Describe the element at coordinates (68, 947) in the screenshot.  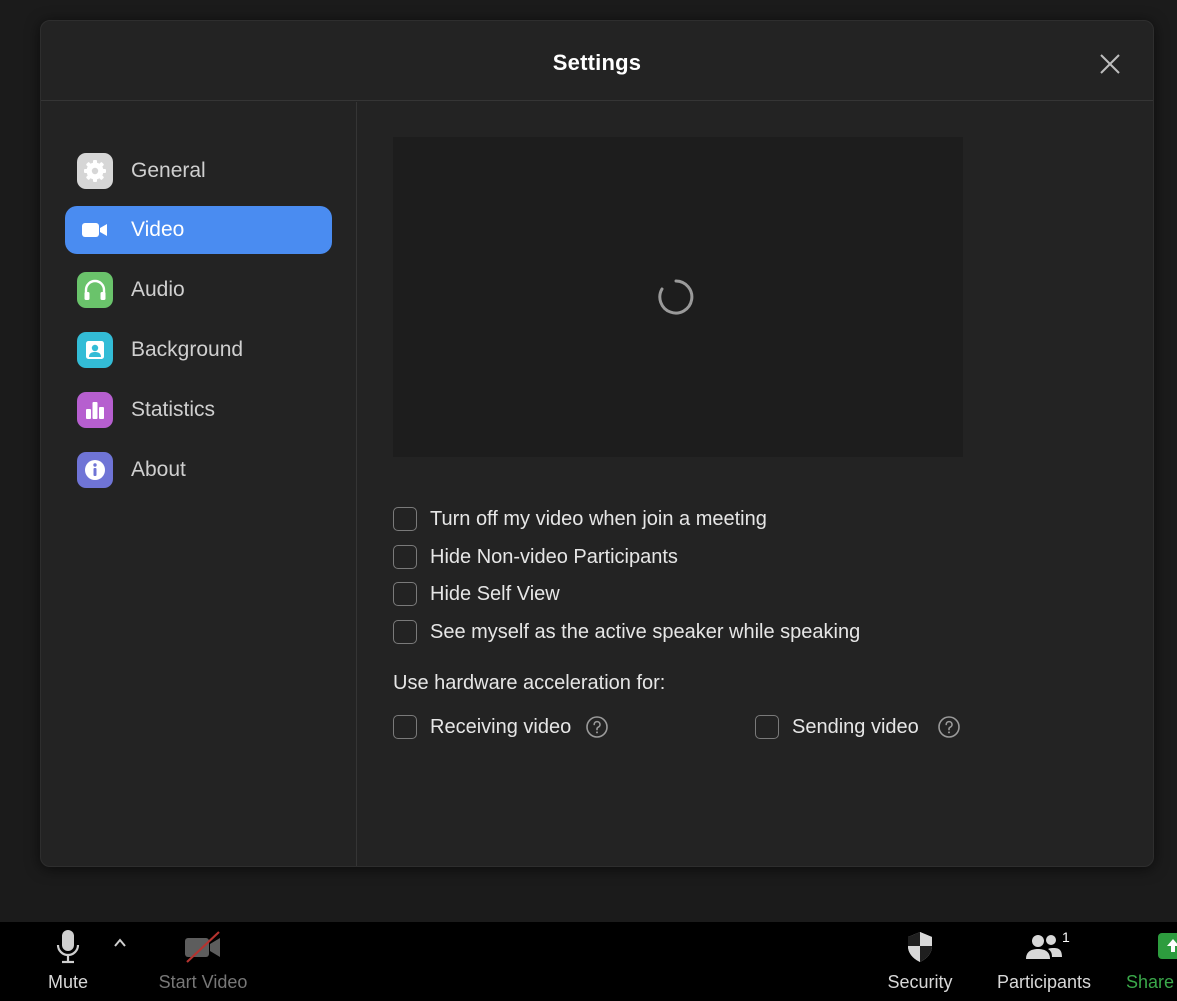
I see `microphone-icon` at that location.